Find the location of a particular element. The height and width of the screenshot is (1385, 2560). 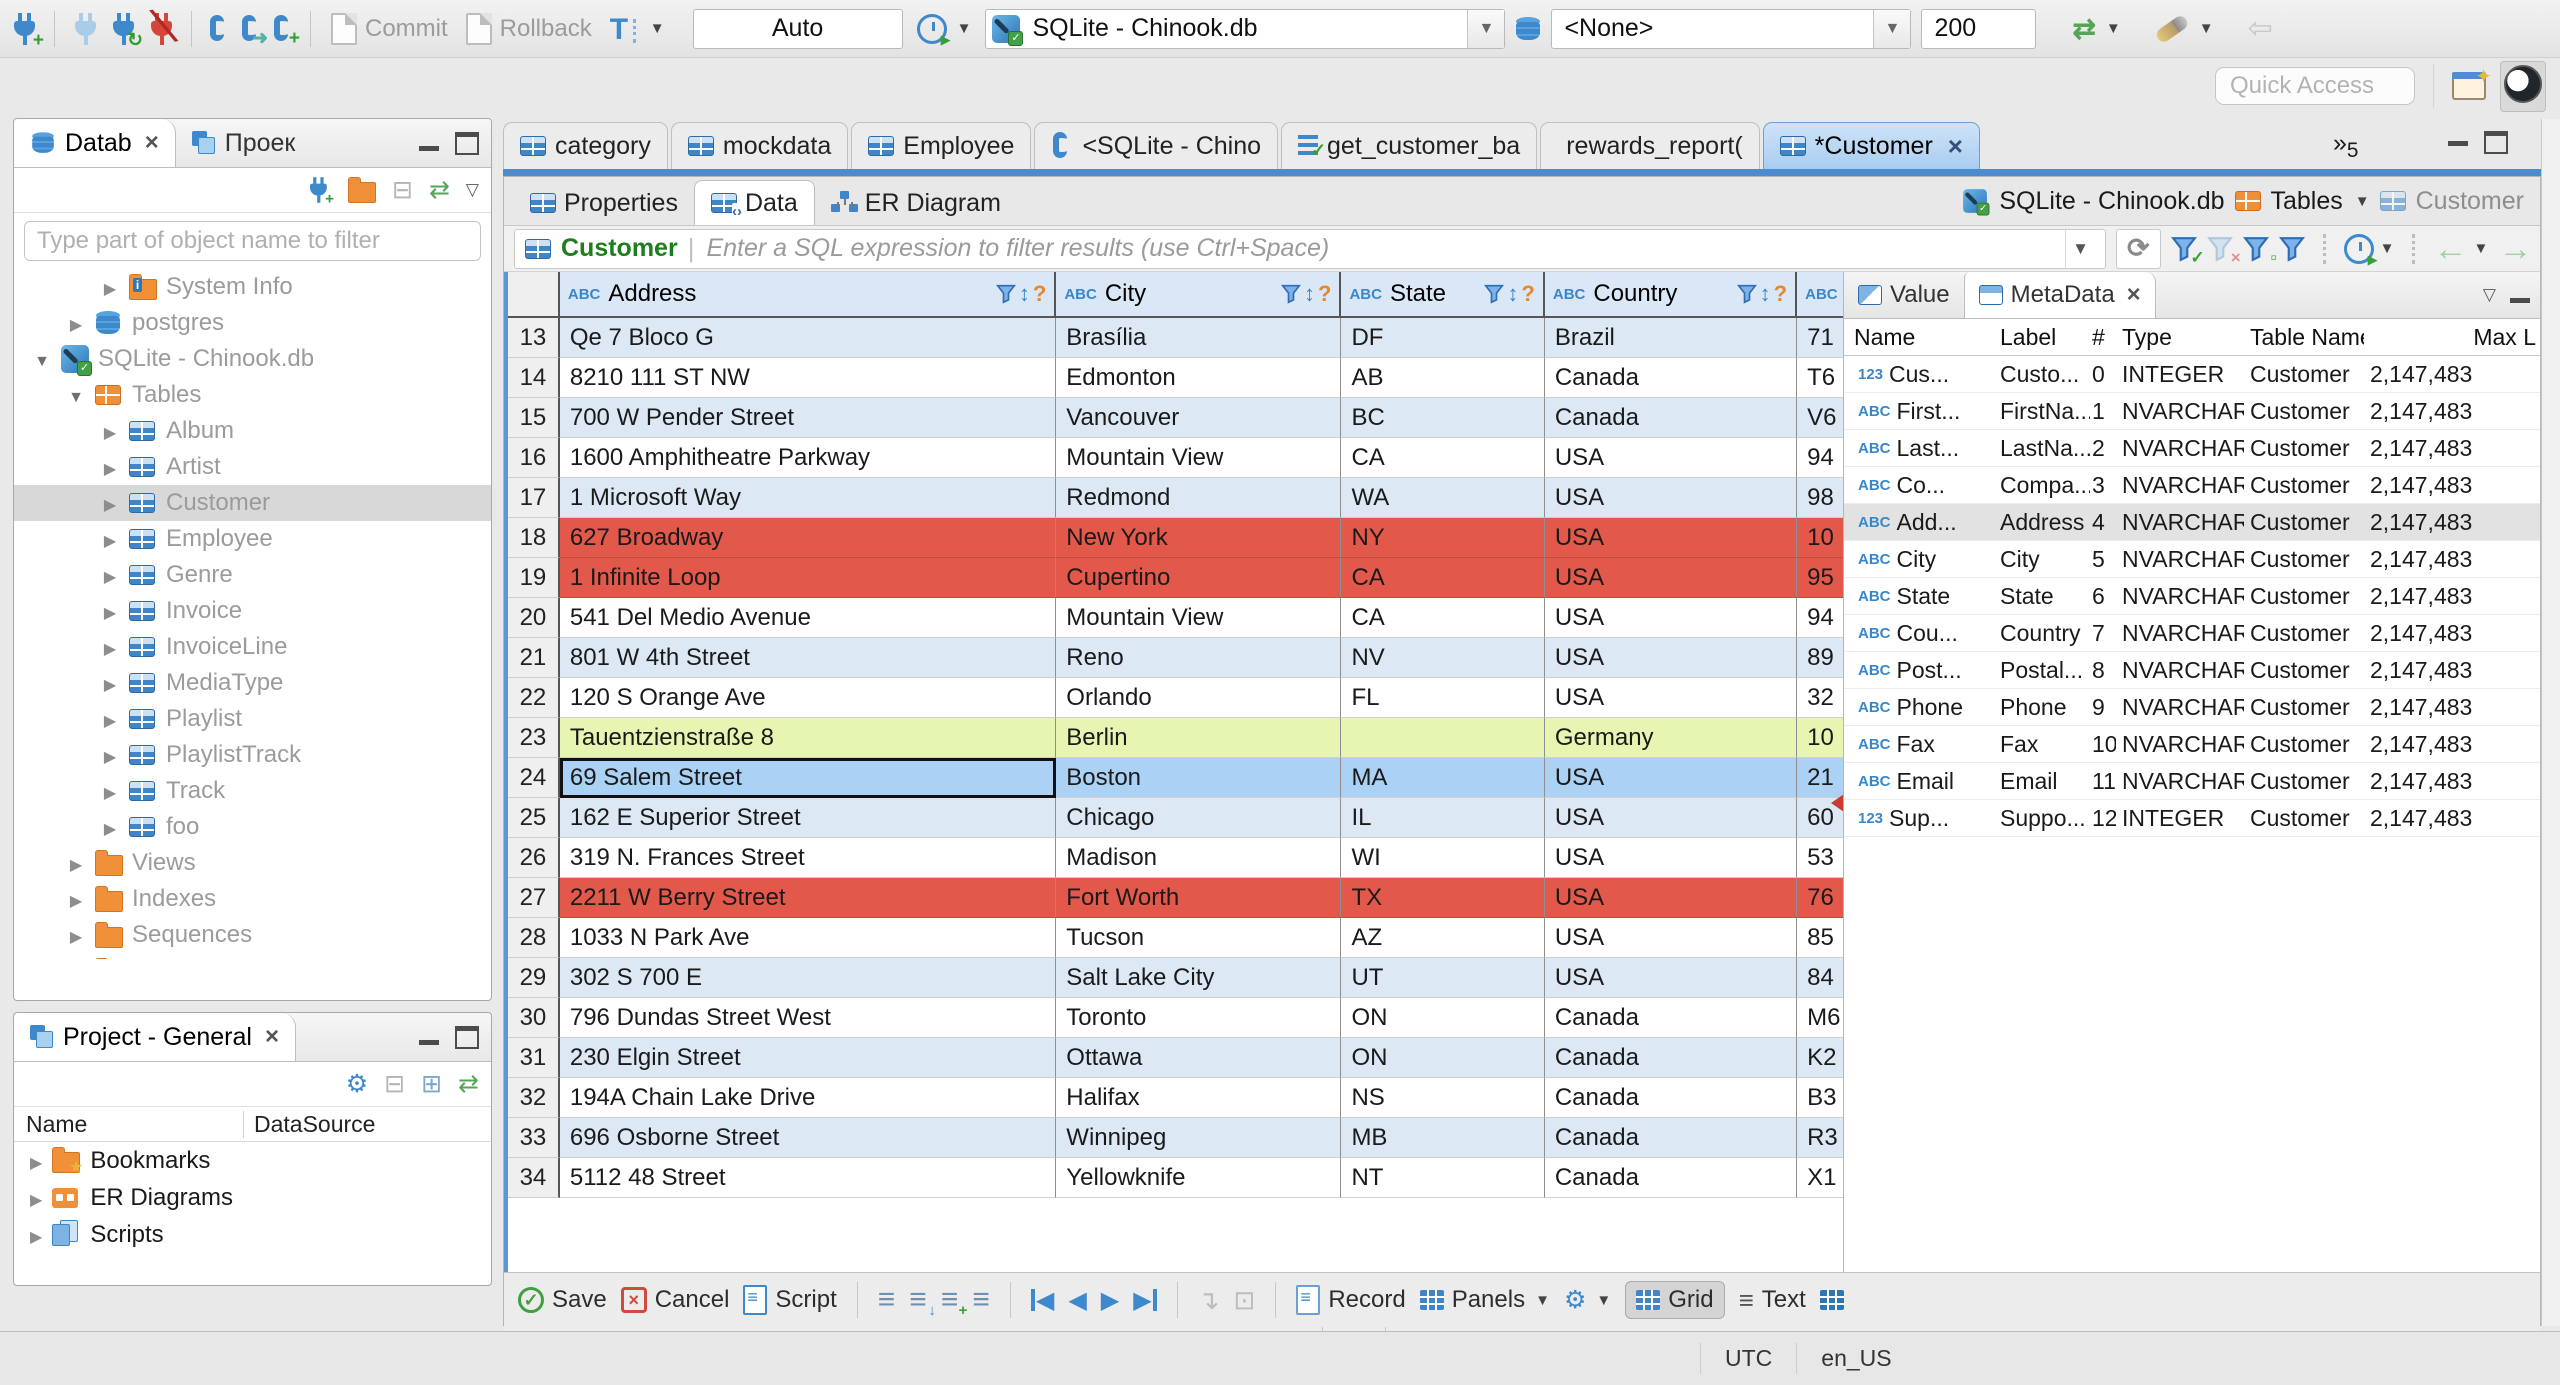

cell-name: ABC Email is located at coordinates (1919, 781).